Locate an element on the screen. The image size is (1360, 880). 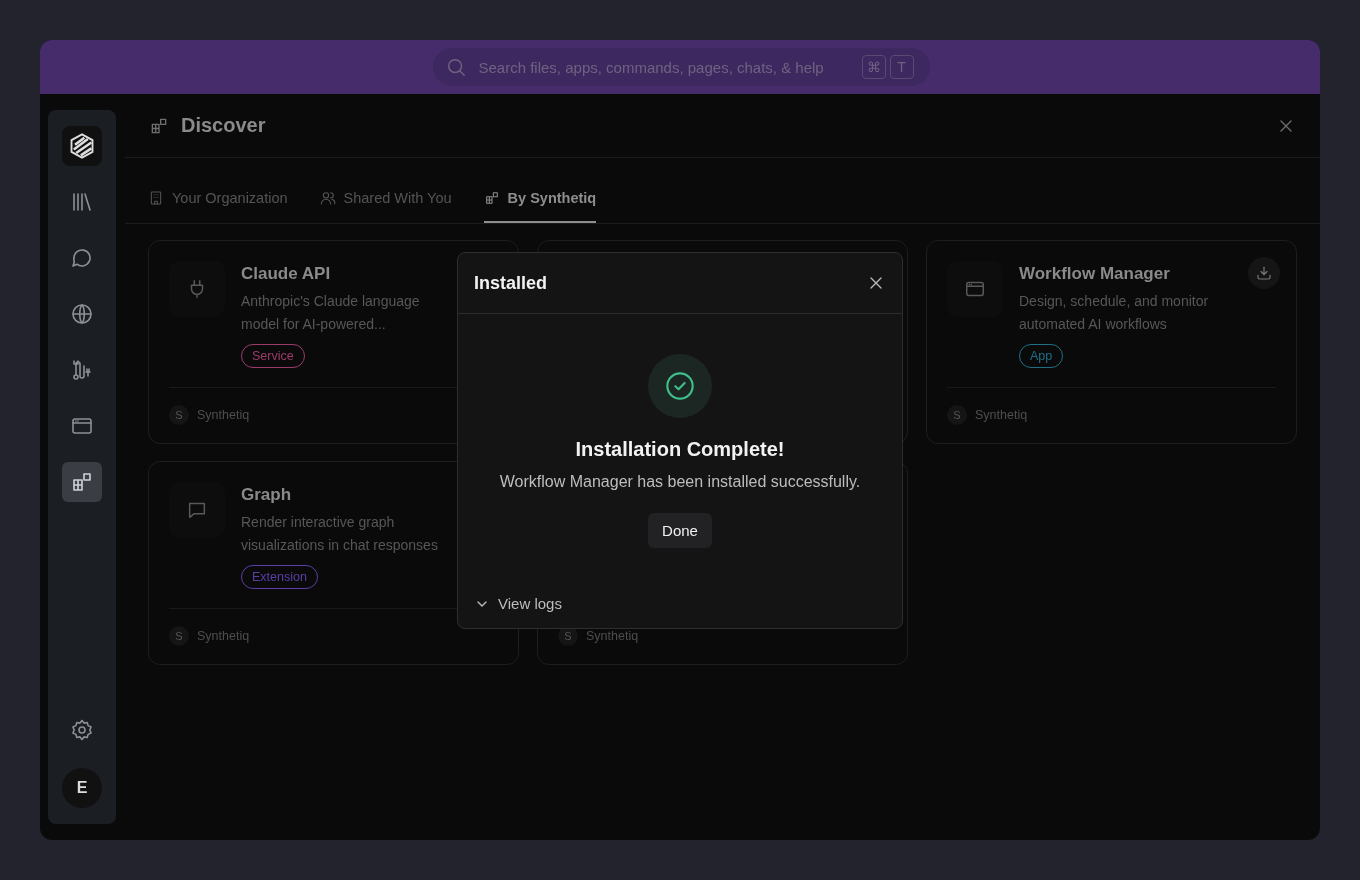
page-title: Discover is located at coordinates (224, 125).